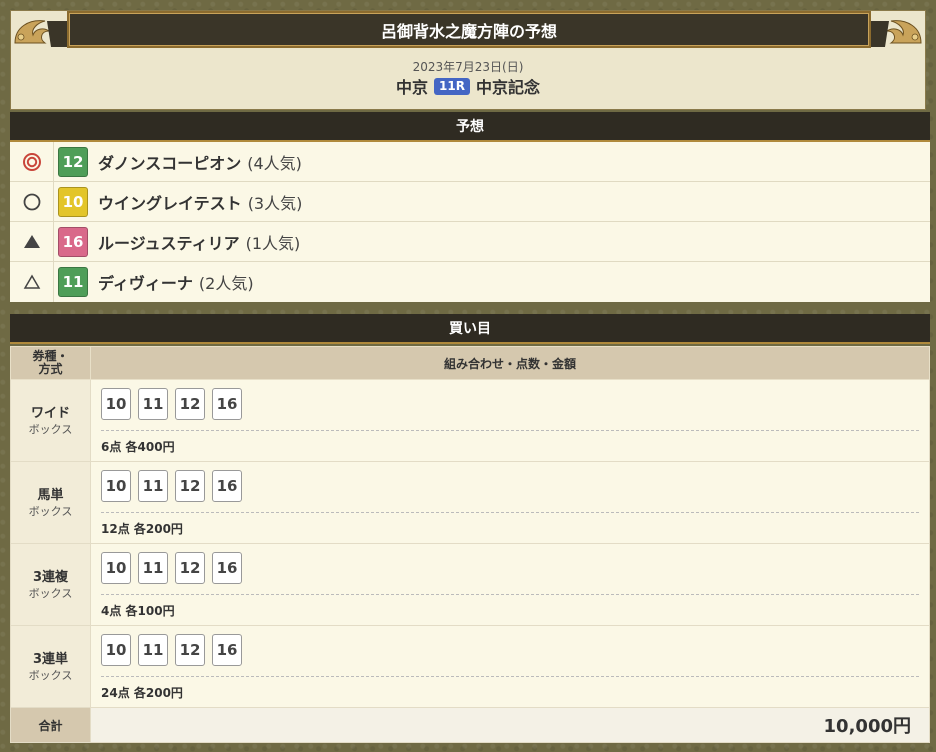  I want to click on bet-type-cell: 3連複 ボックス, so click(50, 584).